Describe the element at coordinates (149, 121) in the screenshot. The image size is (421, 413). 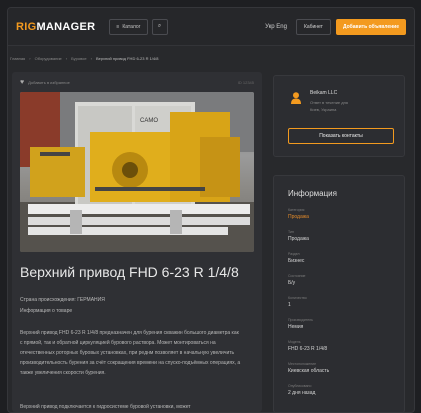
I see `svg-text: CAMO` at that location.